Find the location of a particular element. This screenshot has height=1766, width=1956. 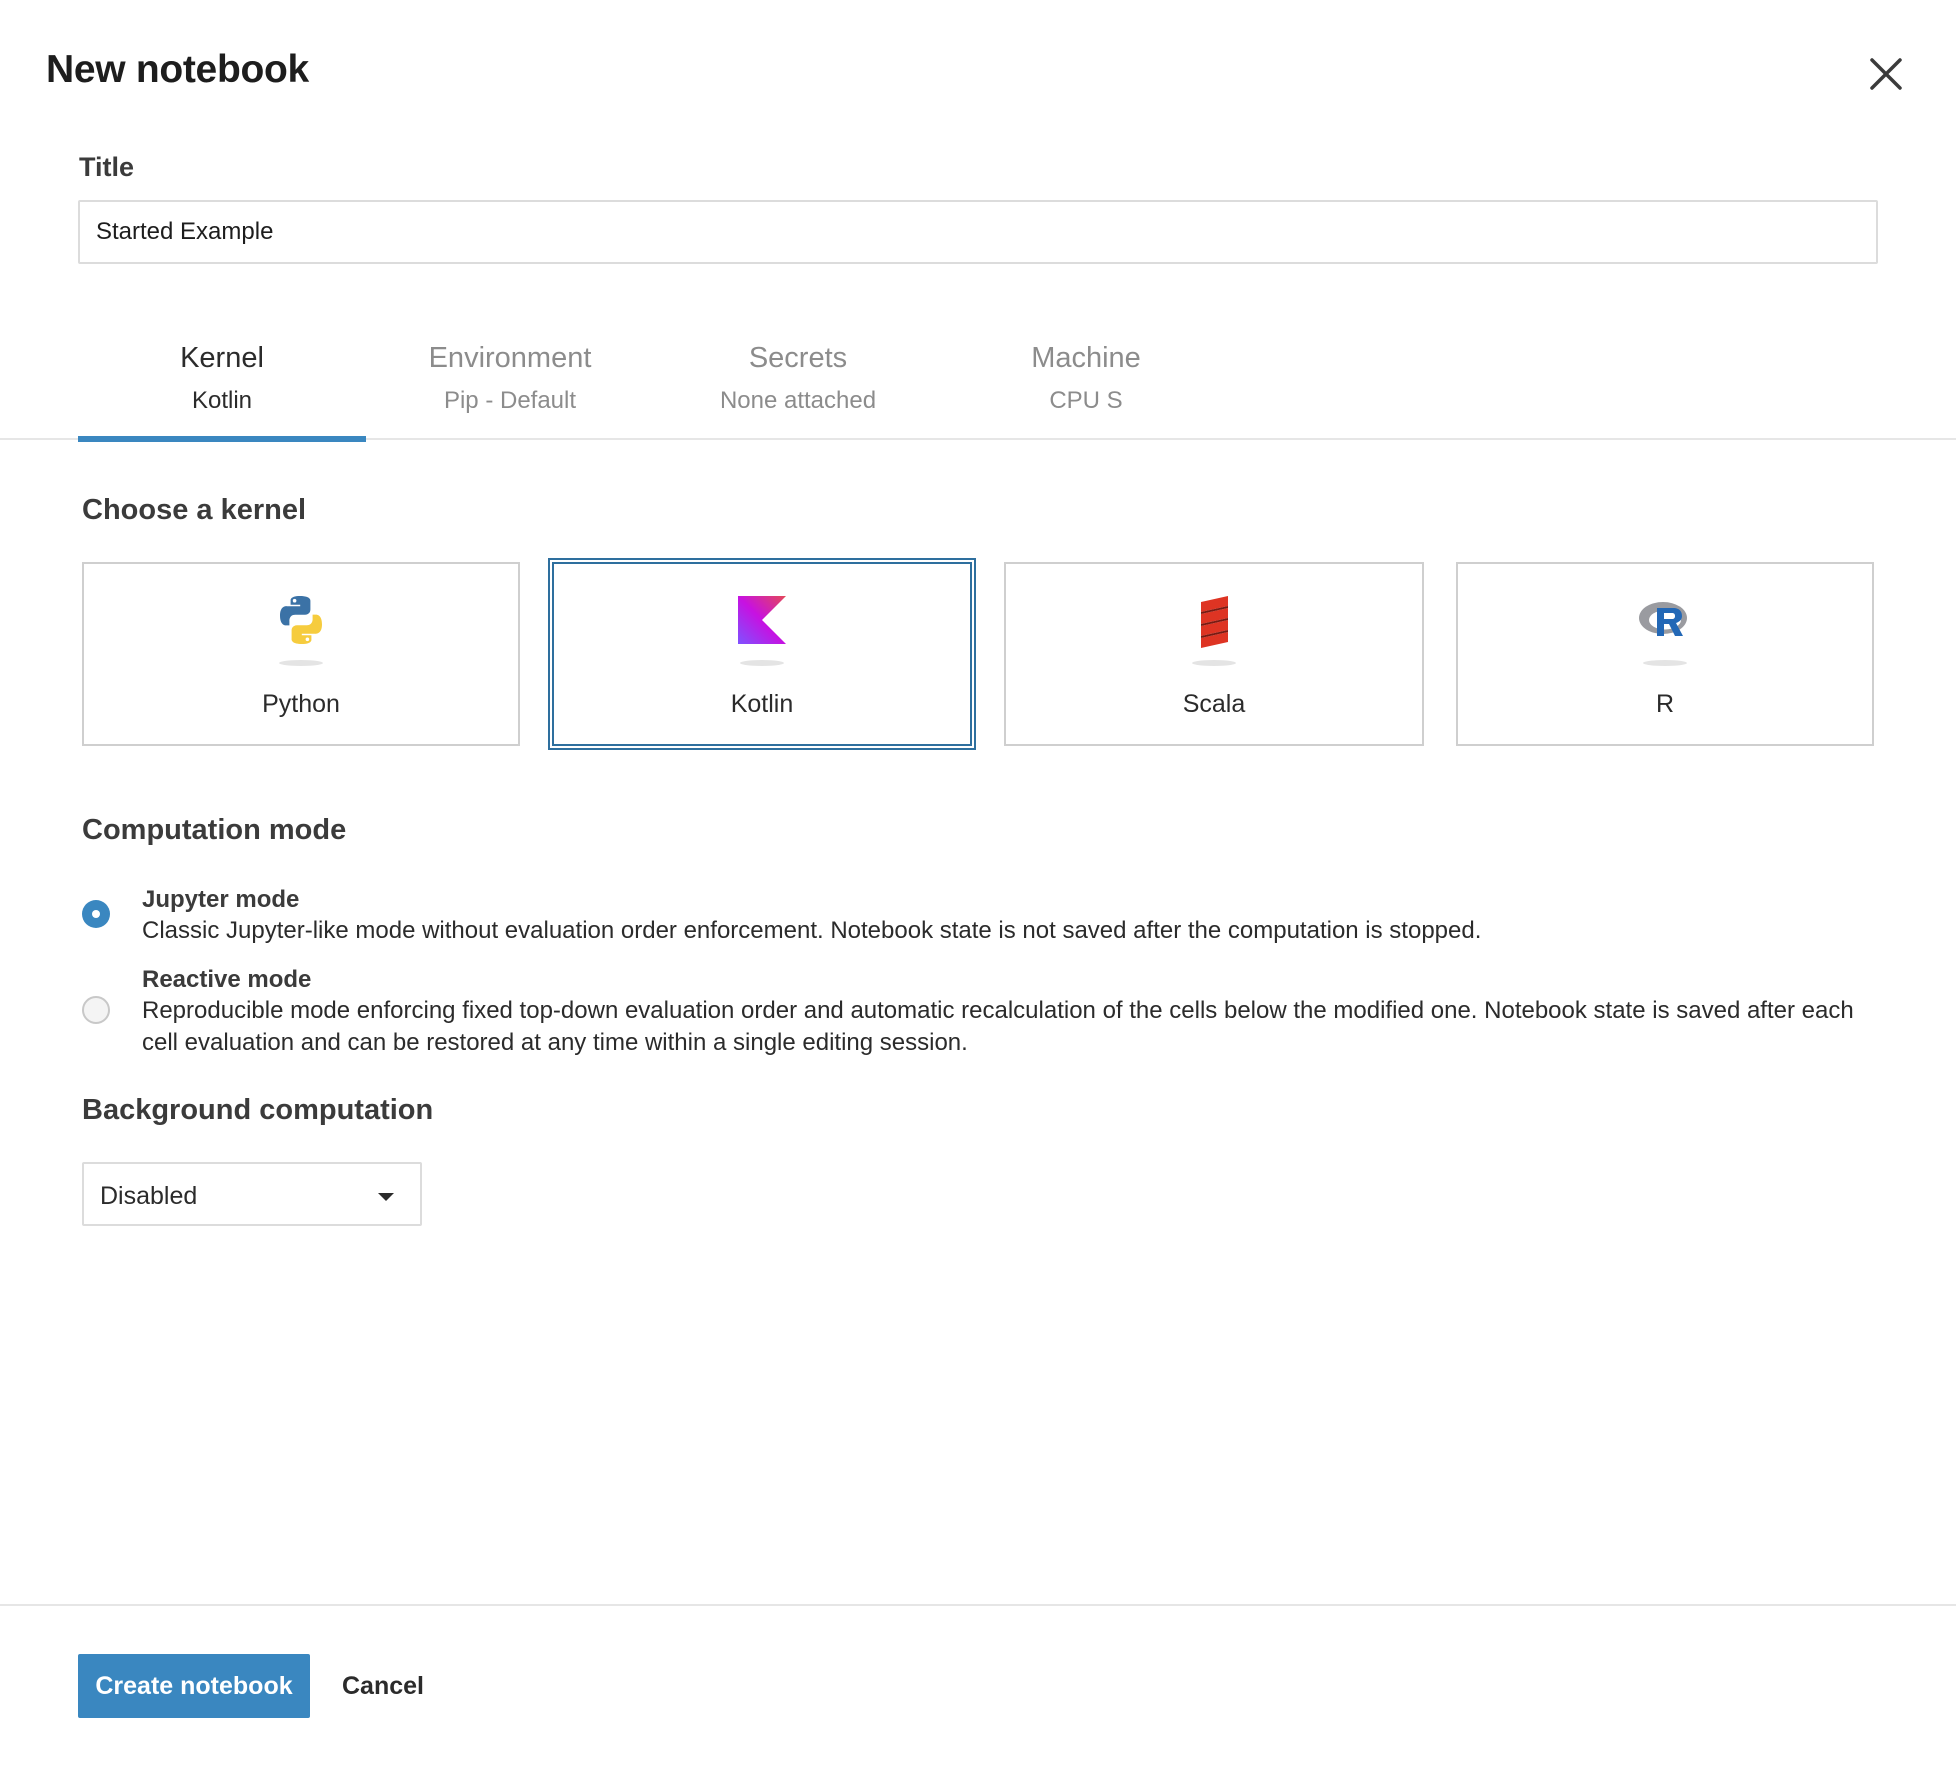

tab-environment-label: Environment is located at coordinates (510, 358).